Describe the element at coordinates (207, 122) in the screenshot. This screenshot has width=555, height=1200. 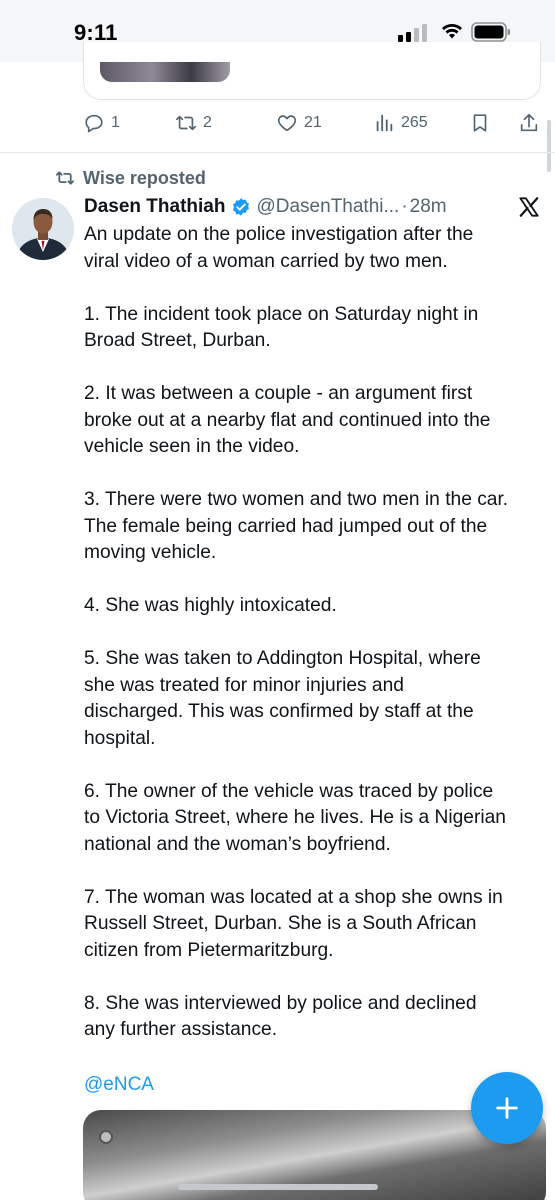
I see `repost-count: 2` at that location.